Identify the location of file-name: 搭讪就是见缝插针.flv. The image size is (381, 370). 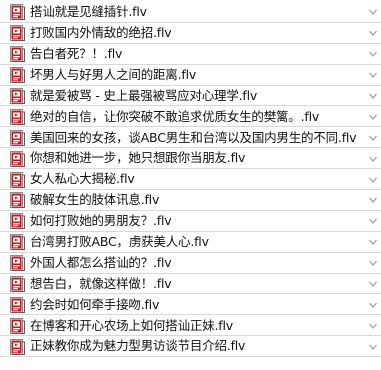
(88, 12).